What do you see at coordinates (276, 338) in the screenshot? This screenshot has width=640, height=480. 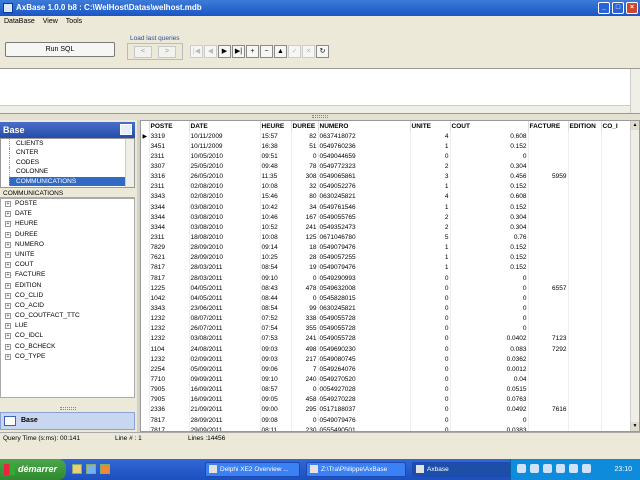 I see `table-cell: 07:53` at bounding box center [276, 338].